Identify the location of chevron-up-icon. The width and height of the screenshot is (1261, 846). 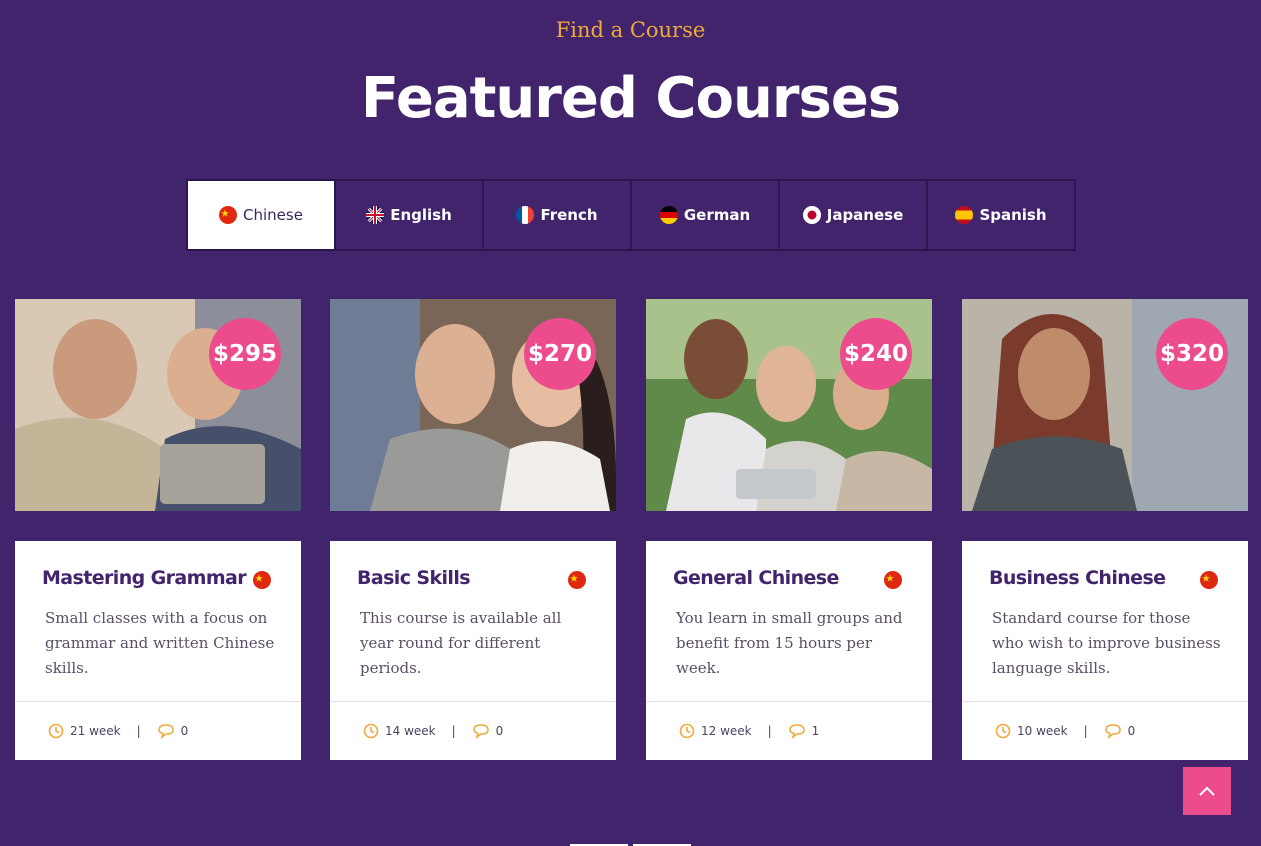
(1207, 791).